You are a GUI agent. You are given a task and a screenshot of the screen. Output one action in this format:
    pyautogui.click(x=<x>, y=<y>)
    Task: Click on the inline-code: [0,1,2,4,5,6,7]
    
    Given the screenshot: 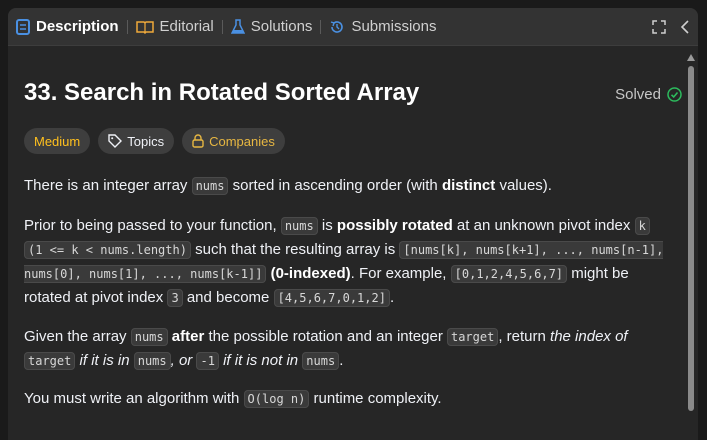 What is the action you would take?
    pyautogui.click(x=509, y=274)
    